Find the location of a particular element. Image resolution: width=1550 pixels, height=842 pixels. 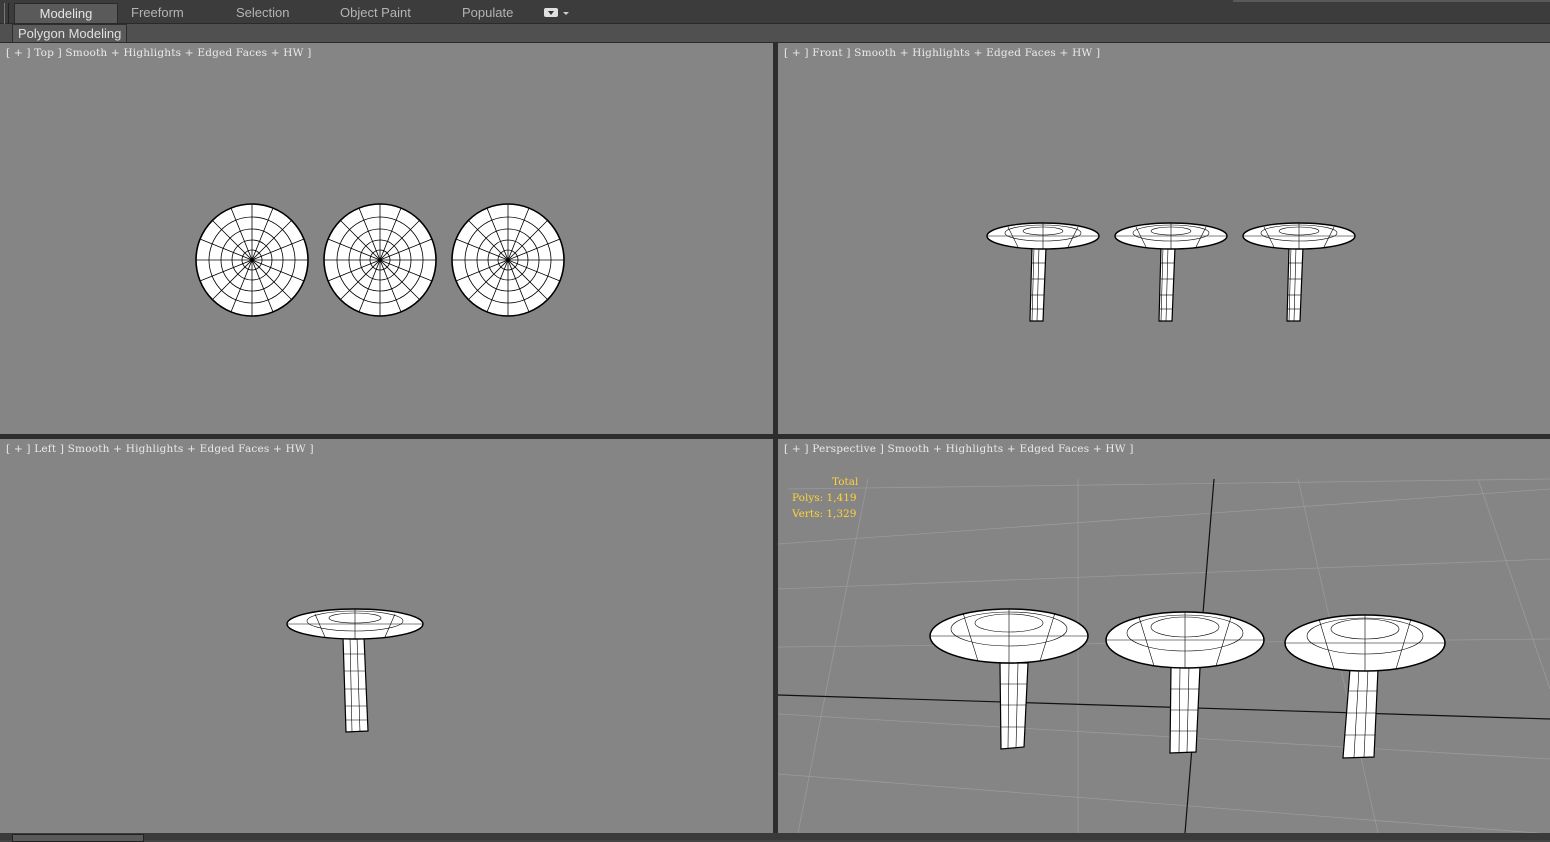

mushroom-left is located at coordinates (355, 670).